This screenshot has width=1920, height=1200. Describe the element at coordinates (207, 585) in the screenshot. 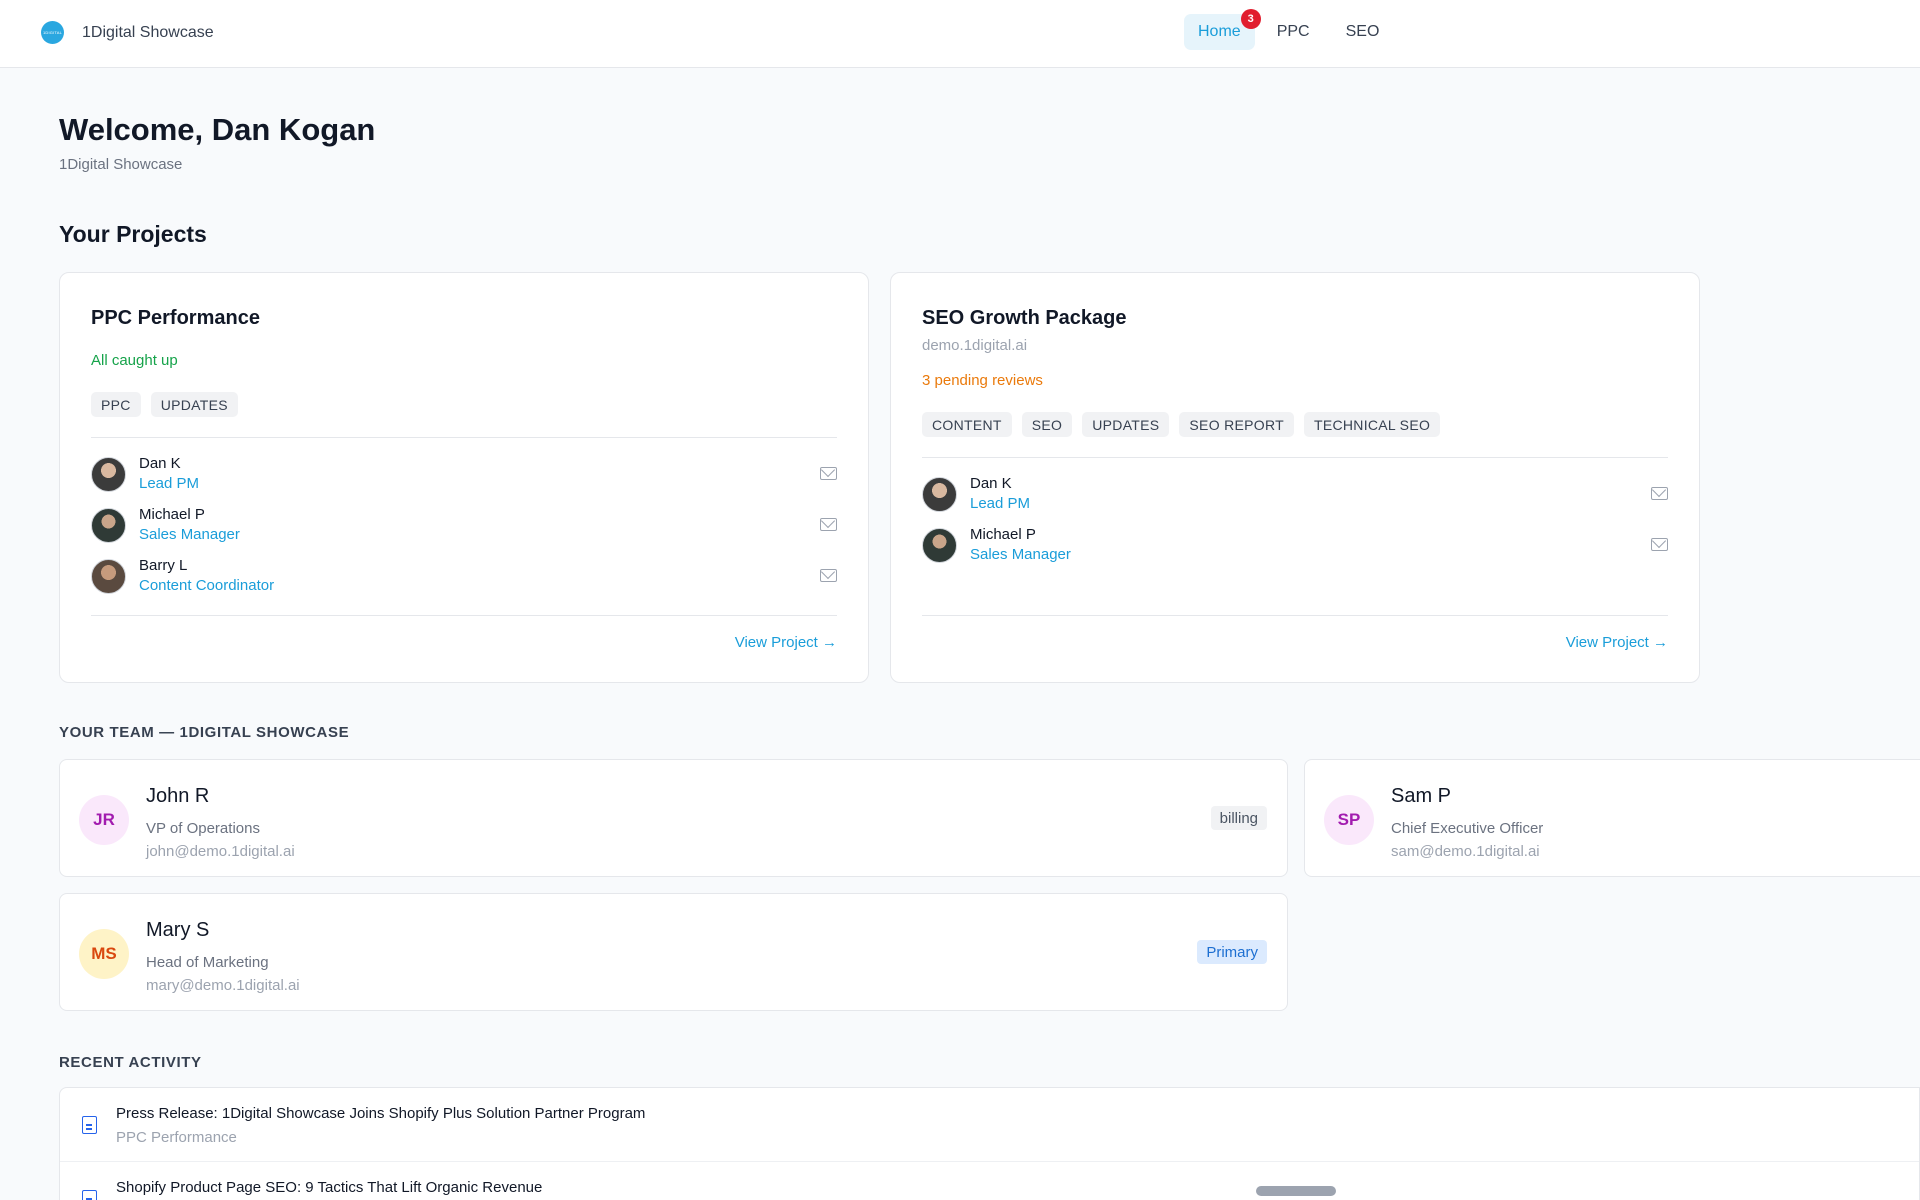

I see `member-role: Content Coordinator` at that location.